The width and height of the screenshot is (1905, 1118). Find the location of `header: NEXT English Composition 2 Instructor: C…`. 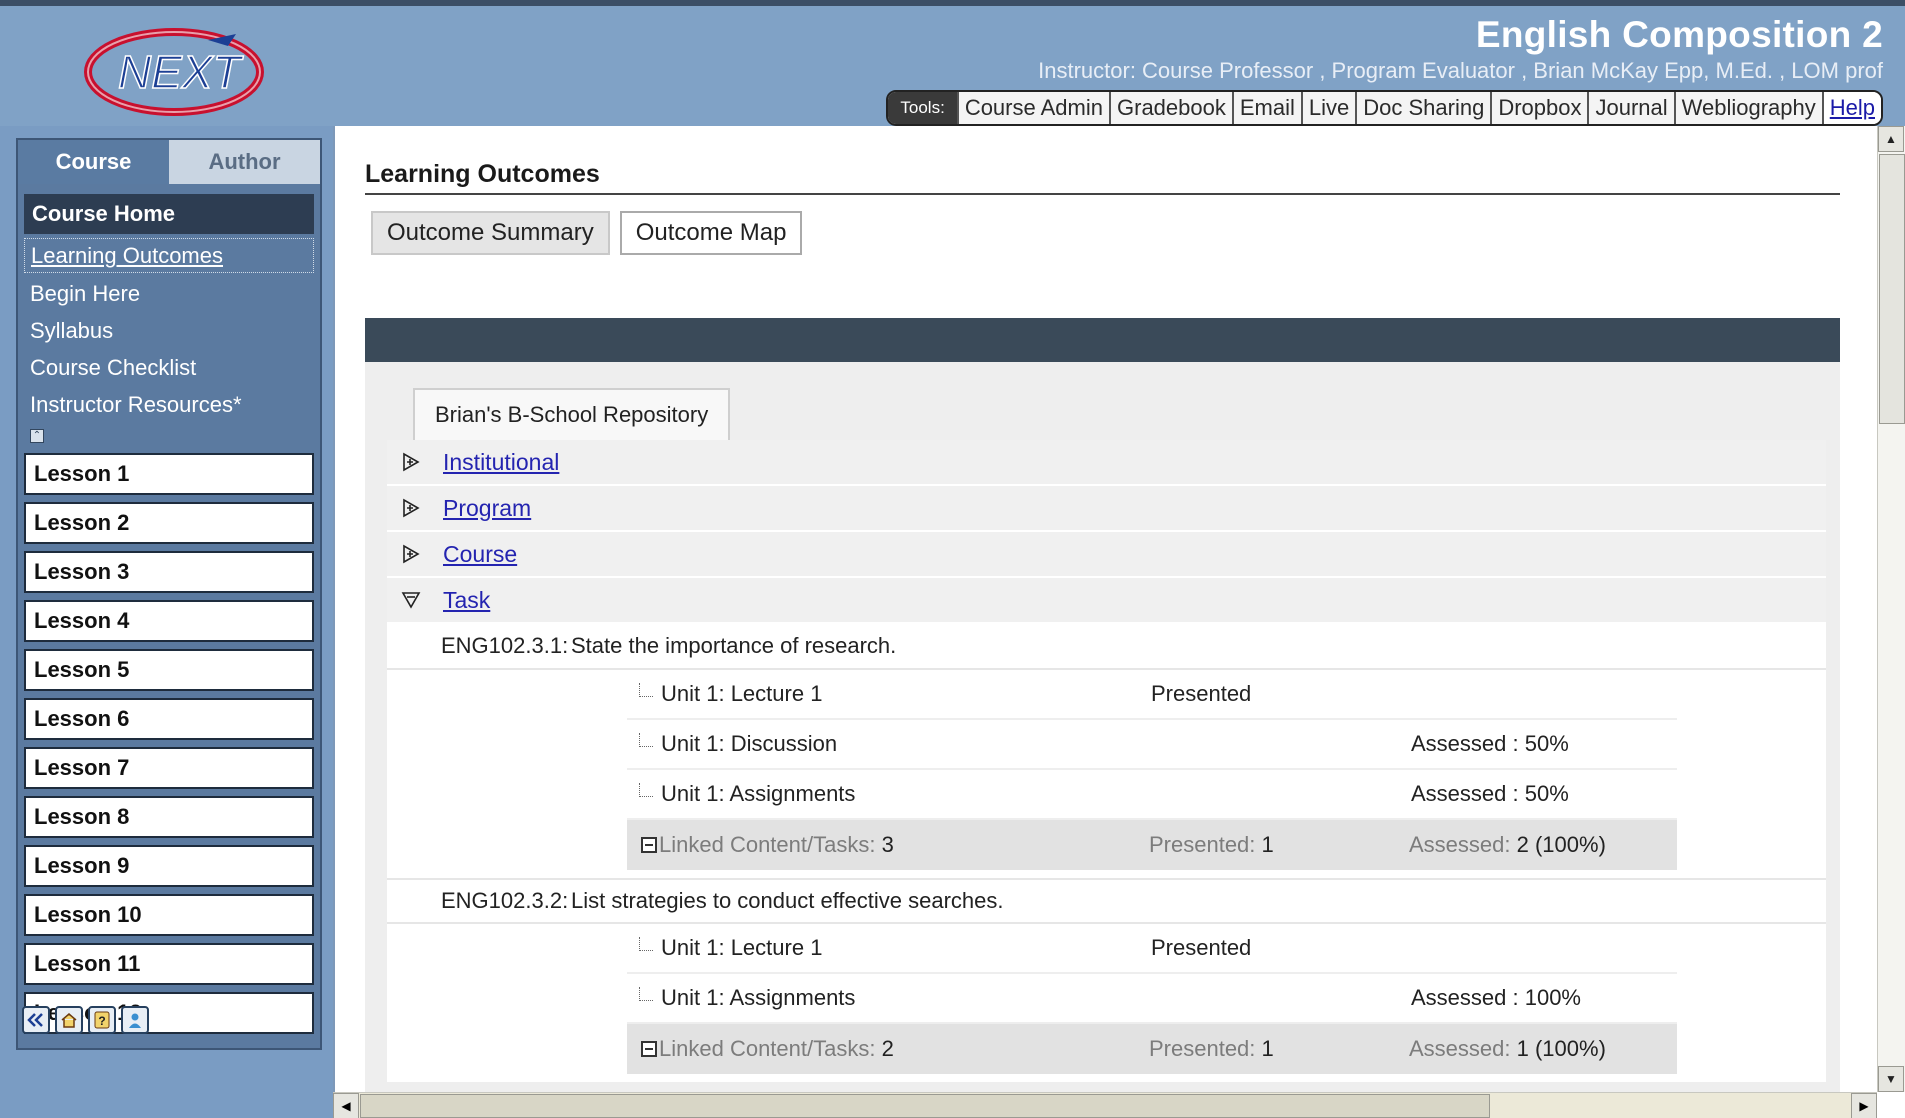

header: NEXT English Composition 2 Instructor: C… is located at coordinates (952, 63).